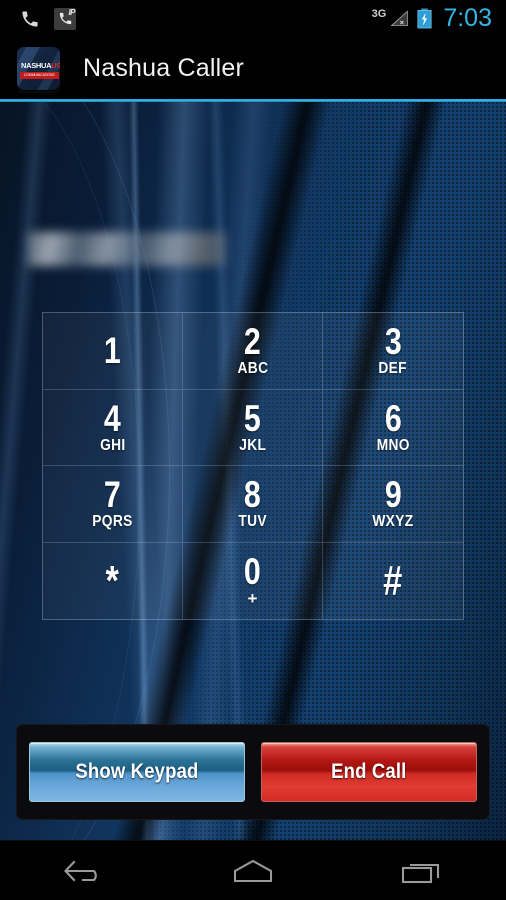 The width and height of the screenshot is (506, 900). I want to click on keypad-digit: 4, so click(112, 418).